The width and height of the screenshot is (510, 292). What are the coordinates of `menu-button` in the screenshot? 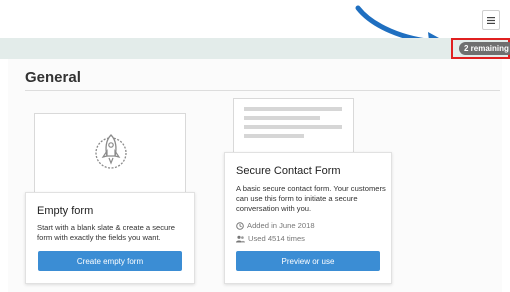 It's located at (491, 20).